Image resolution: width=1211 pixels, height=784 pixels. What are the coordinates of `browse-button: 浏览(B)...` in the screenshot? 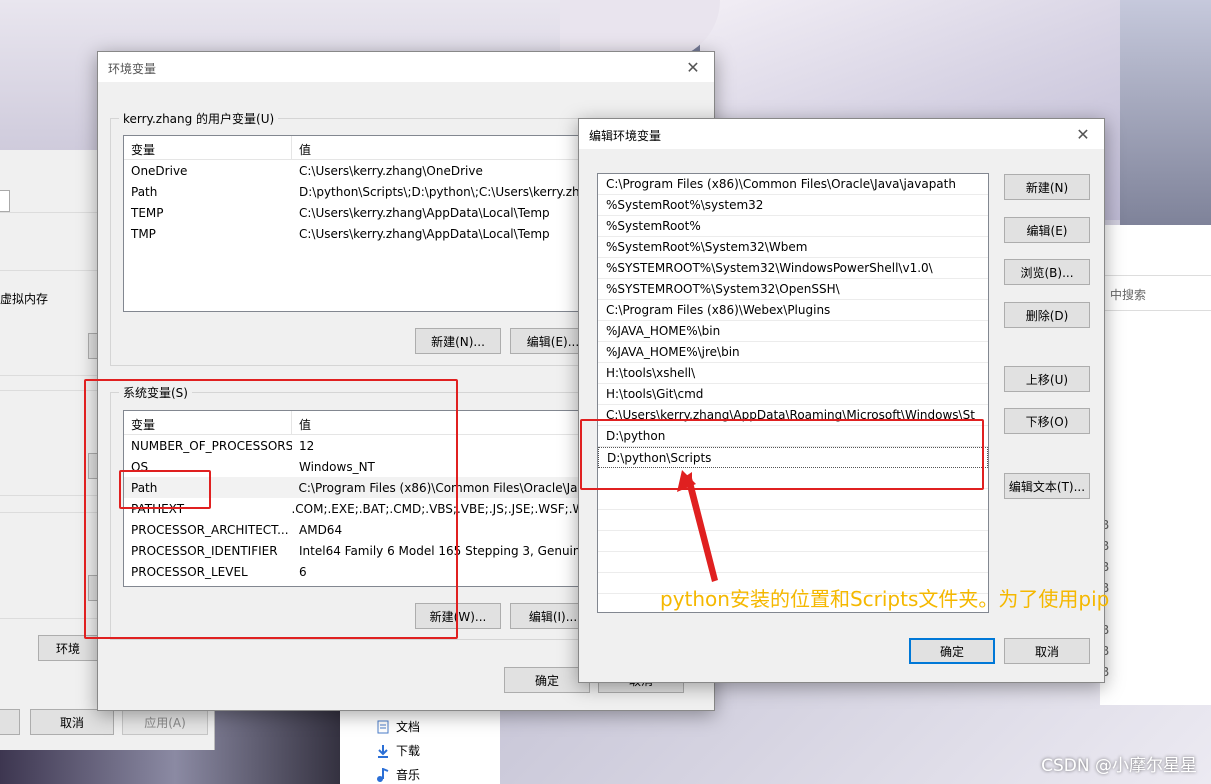 It's located at (1047, 272).